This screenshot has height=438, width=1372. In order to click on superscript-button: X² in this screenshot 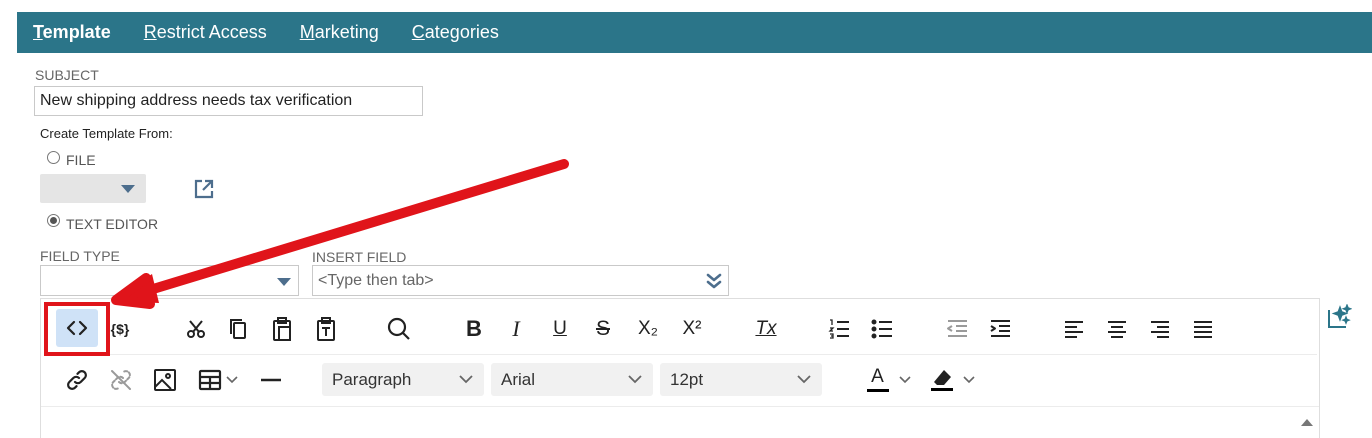, I will do `click(692, 329)`.